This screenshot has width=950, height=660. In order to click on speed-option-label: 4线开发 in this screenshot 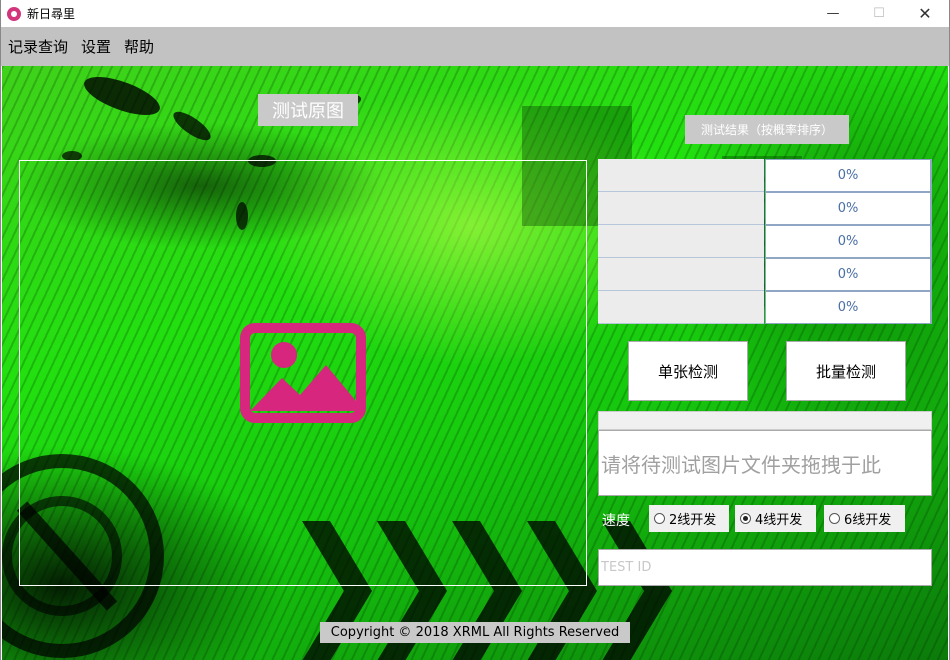, I will do `click(779, 520)`.